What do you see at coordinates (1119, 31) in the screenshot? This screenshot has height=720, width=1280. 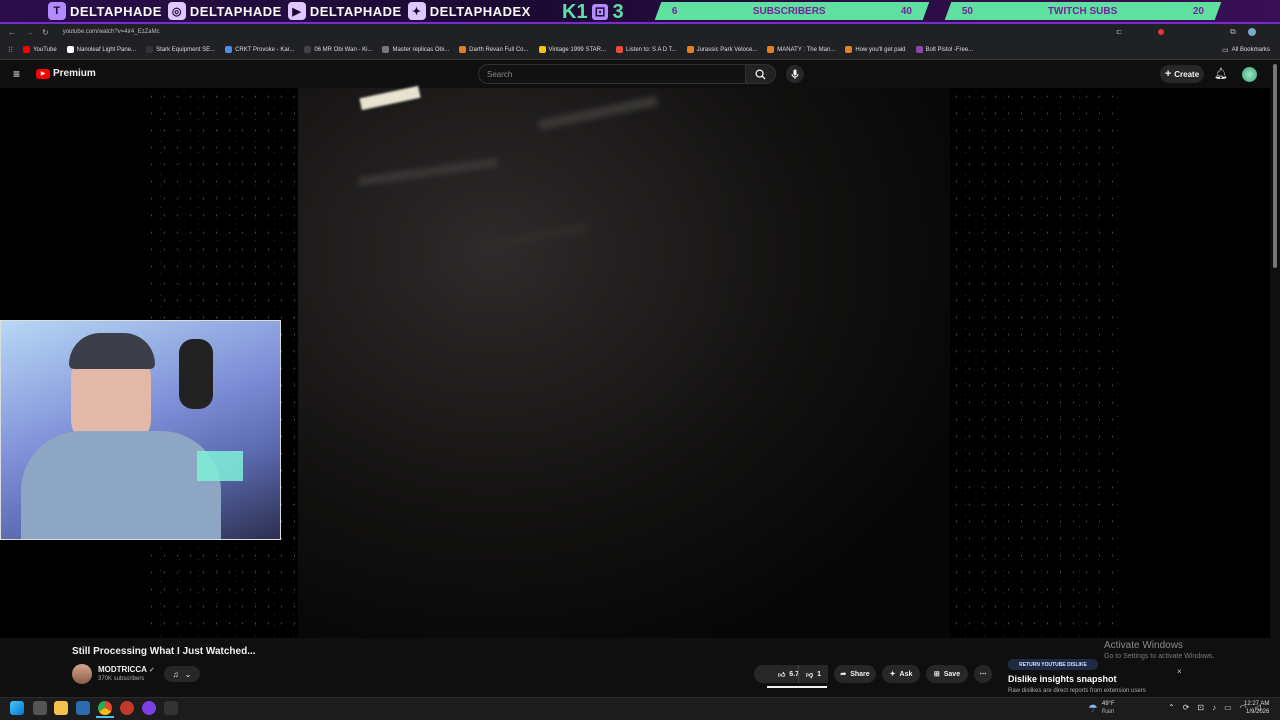 I see `cast-icon: ⊏` at bounding box center [1119, 31].